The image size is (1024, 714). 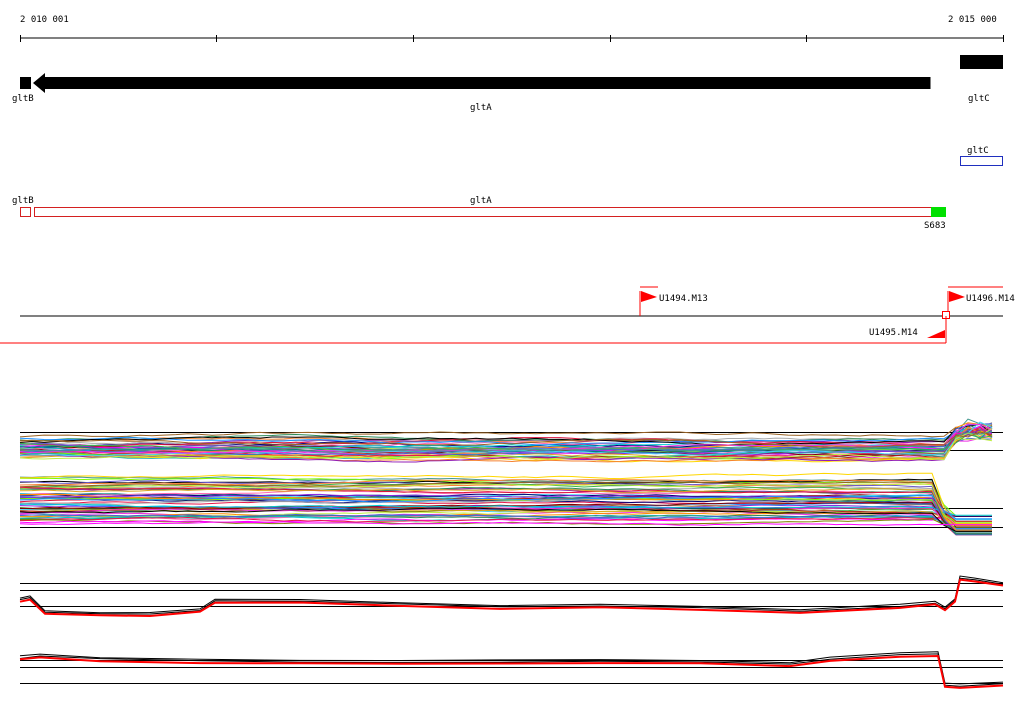 I want to click on annotation-label-gltA: gltA, so click(x=481, y=201).